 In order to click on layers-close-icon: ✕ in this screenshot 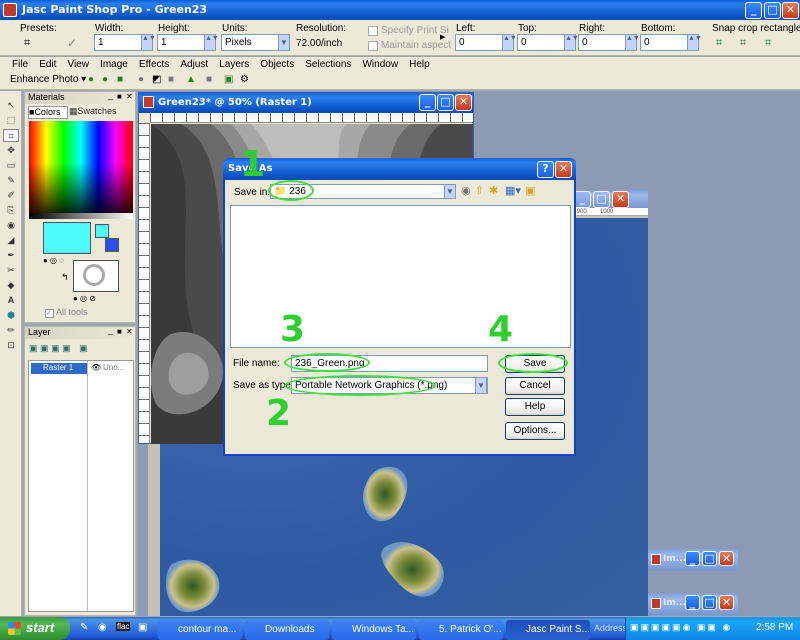, I will do `click(129, 331)`.